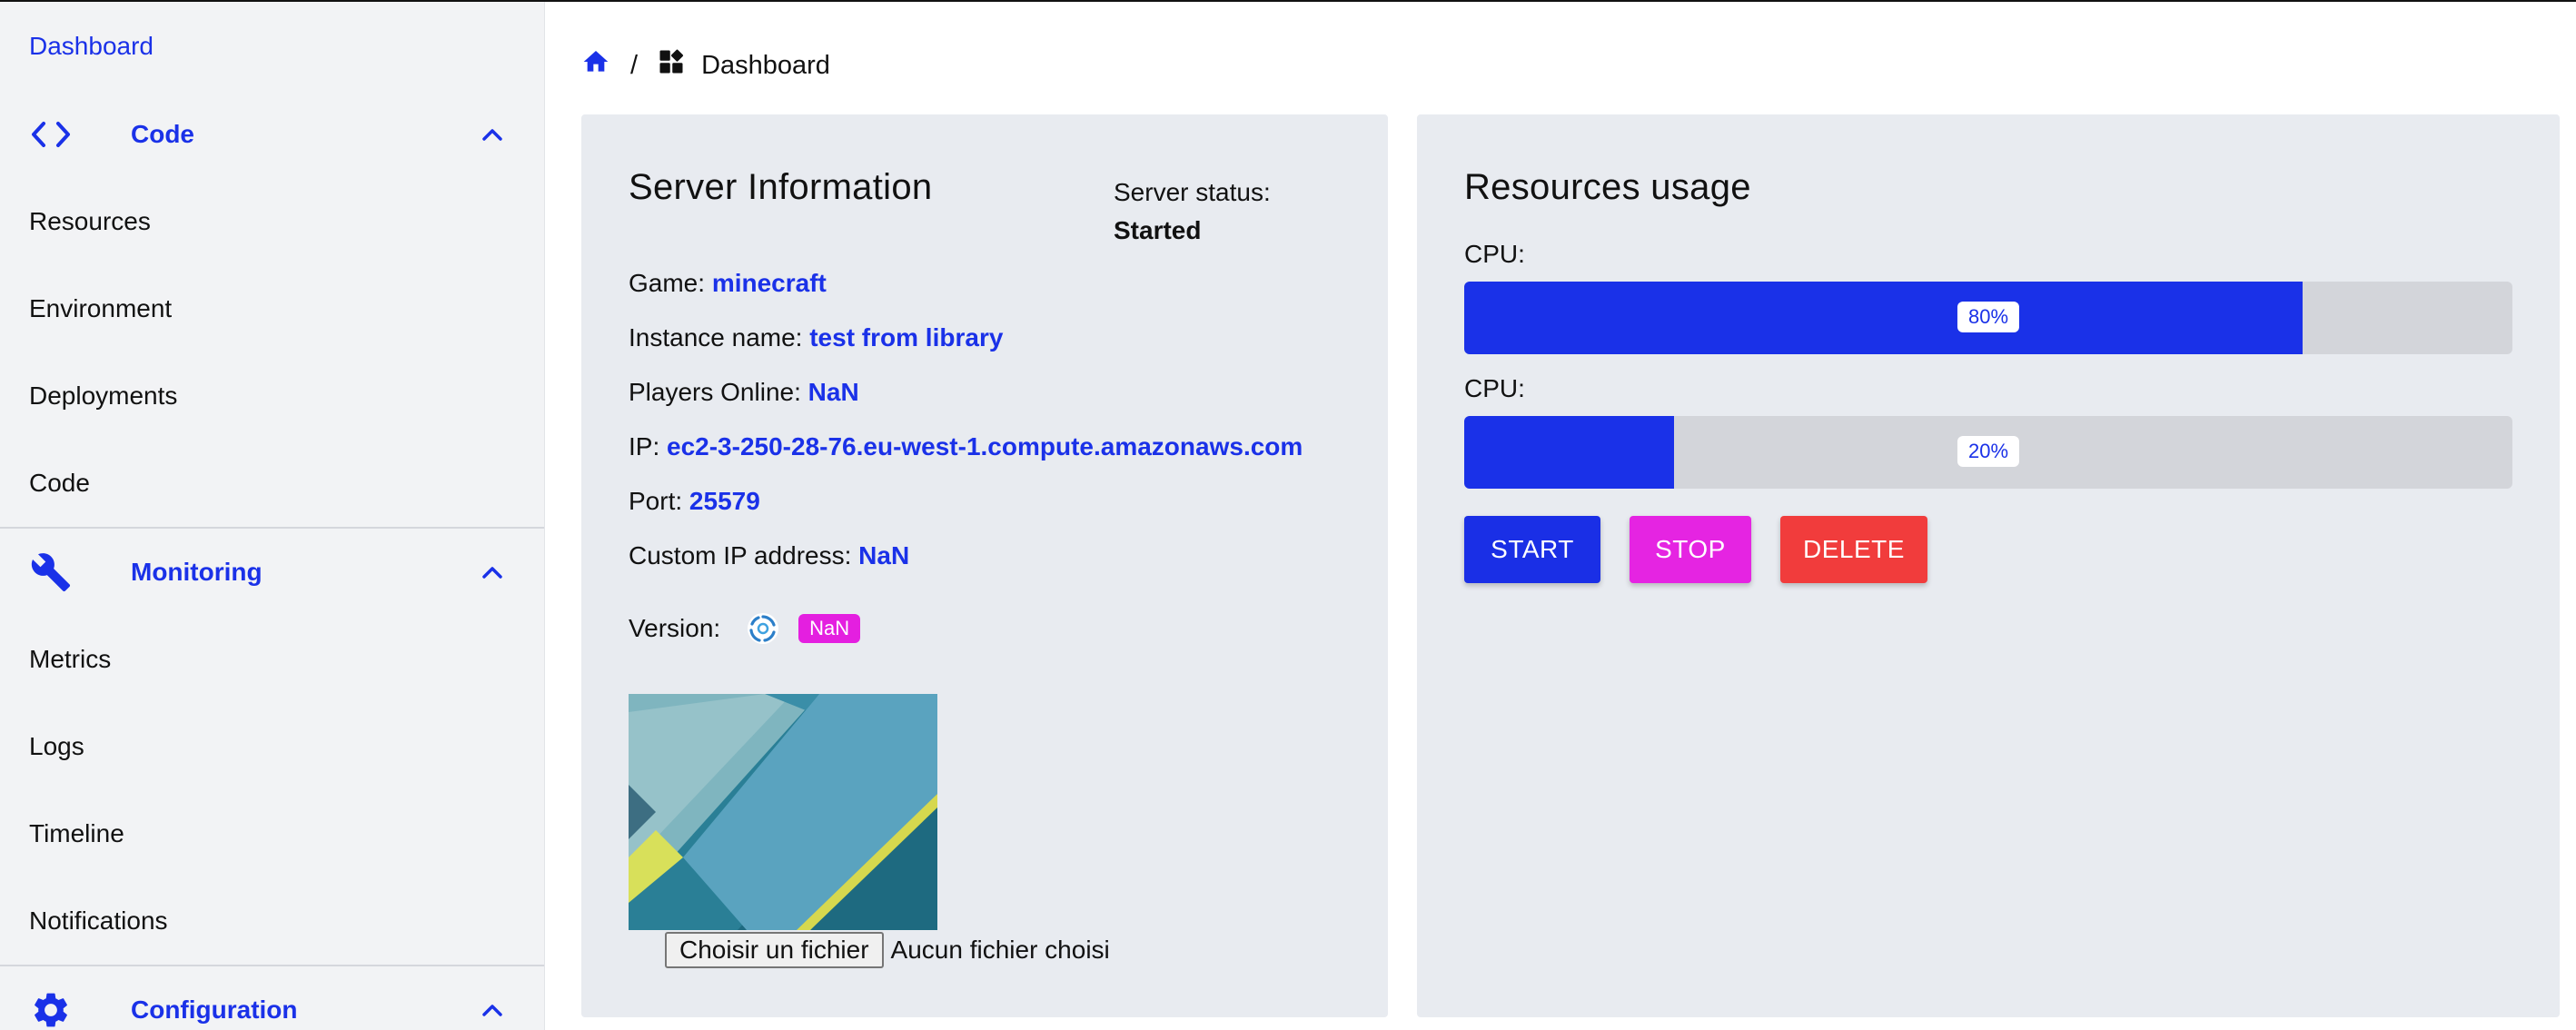 This screenshot has width=2576, height=1030. I want to click on sidebar-item-dashboard: Dashboard, so click(91, 46).